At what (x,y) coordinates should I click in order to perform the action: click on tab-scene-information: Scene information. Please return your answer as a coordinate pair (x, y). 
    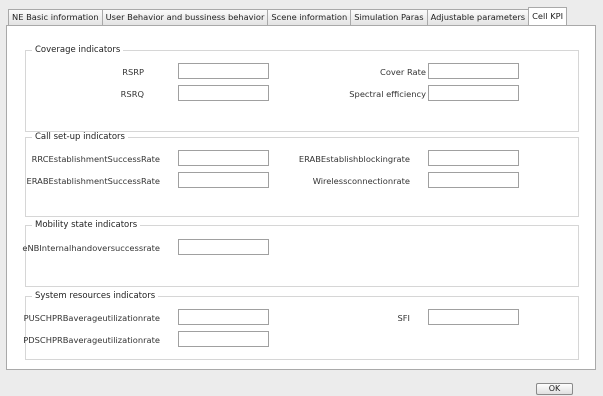
    Looking at the image, I should click on (309, 17).